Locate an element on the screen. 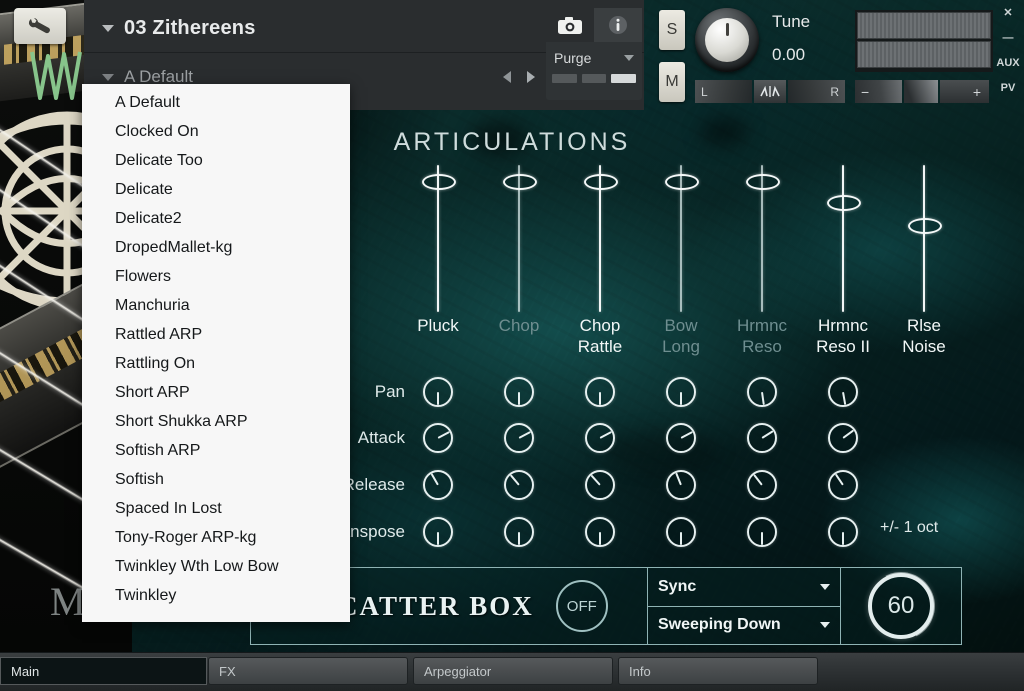  preset-dropdown-item: A Default is located at coordinates (216, 102).